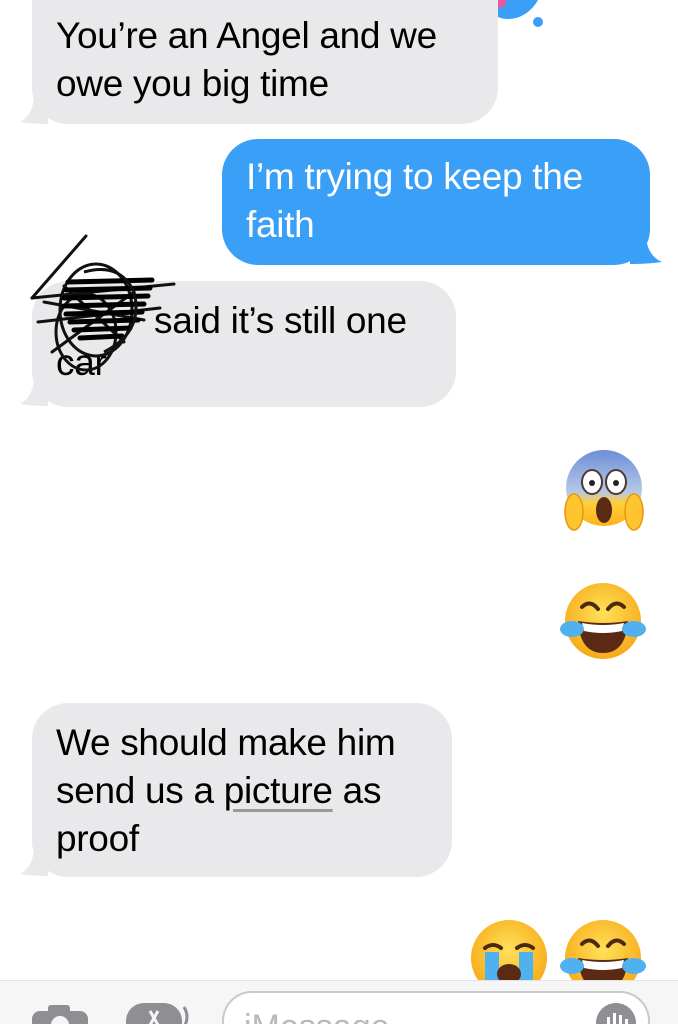 The image size is (678, 1024). What do you see at coordinates (265, 62) in the screenshot?
I see `received-message-bubble: You’re an Angel and we owe you big time` at bounding box center [265, 62].